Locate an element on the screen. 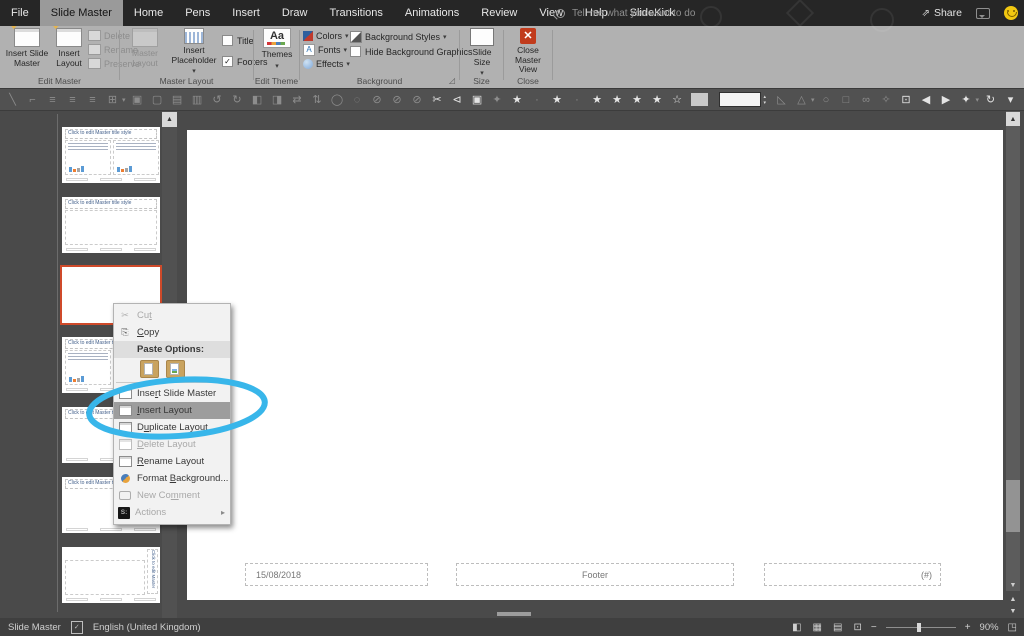 The width and height of the screenshot is (1024, 636). menu-item-delete-layout: Delete Layout is located at coordinates (172, 444).